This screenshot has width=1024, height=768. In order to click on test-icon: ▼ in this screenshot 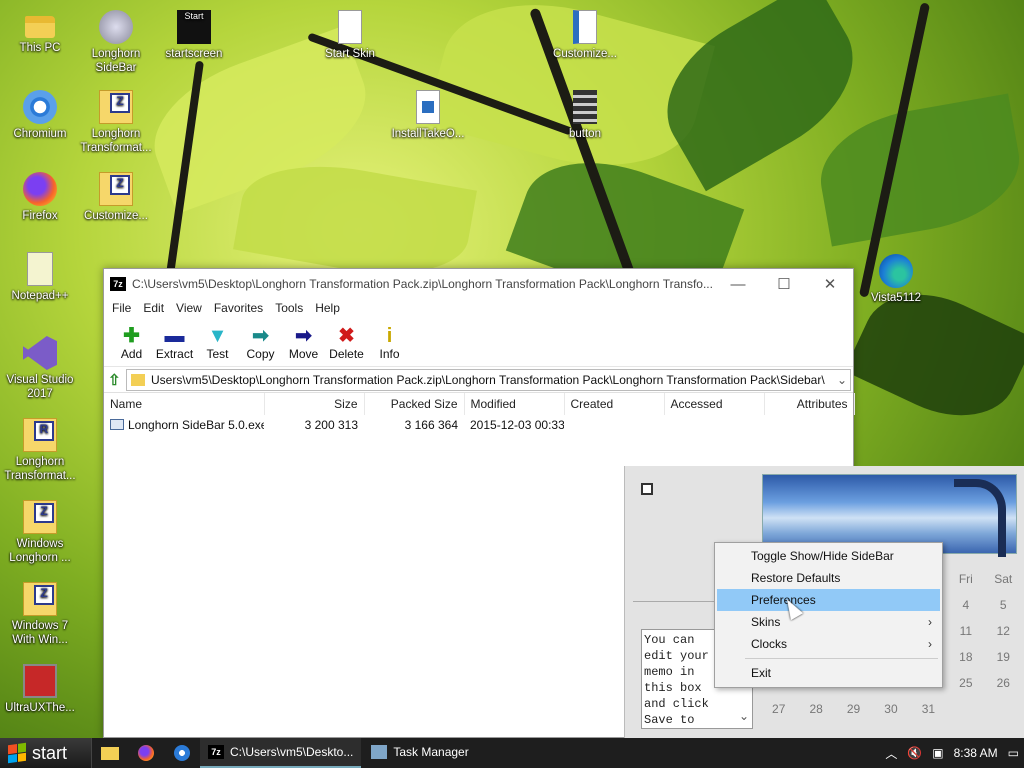, I will do `click(217, 336)`.